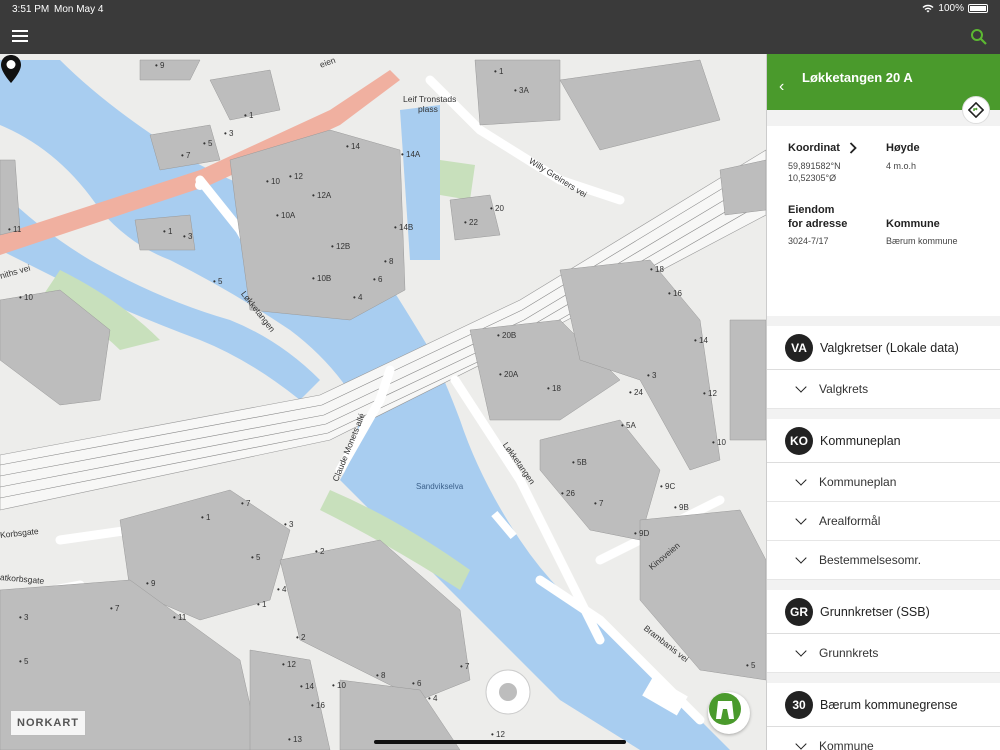 This screenshot has width=1000, height=750. I want to click on hamburger-menu-button, so click(20, 37).